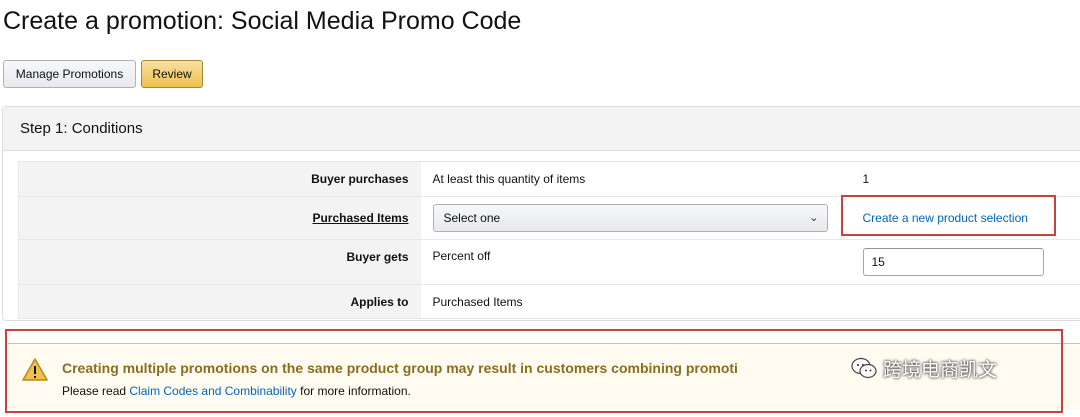 This screenshot has height=417, width=1080. Describe the element at coordinates (864, 368) in the screenshot. I see `wechat-icon` at that location.